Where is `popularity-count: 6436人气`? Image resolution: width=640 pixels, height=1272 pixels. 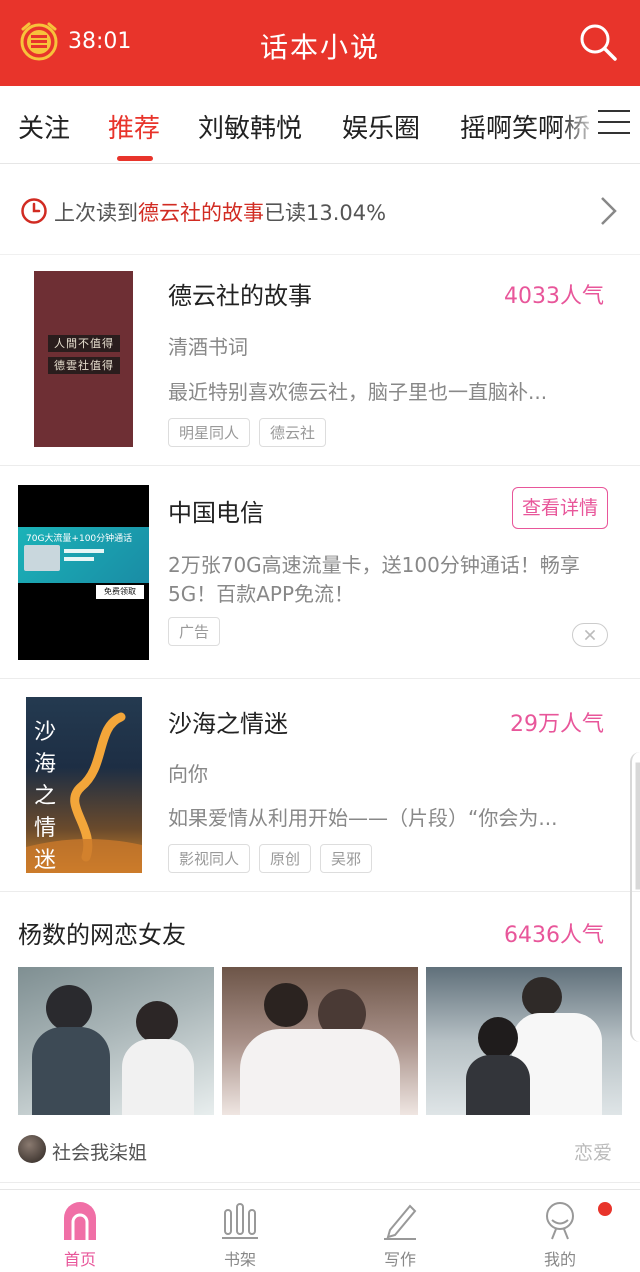 popularity-count: 6436人气 is located at coordinates (554, 935).